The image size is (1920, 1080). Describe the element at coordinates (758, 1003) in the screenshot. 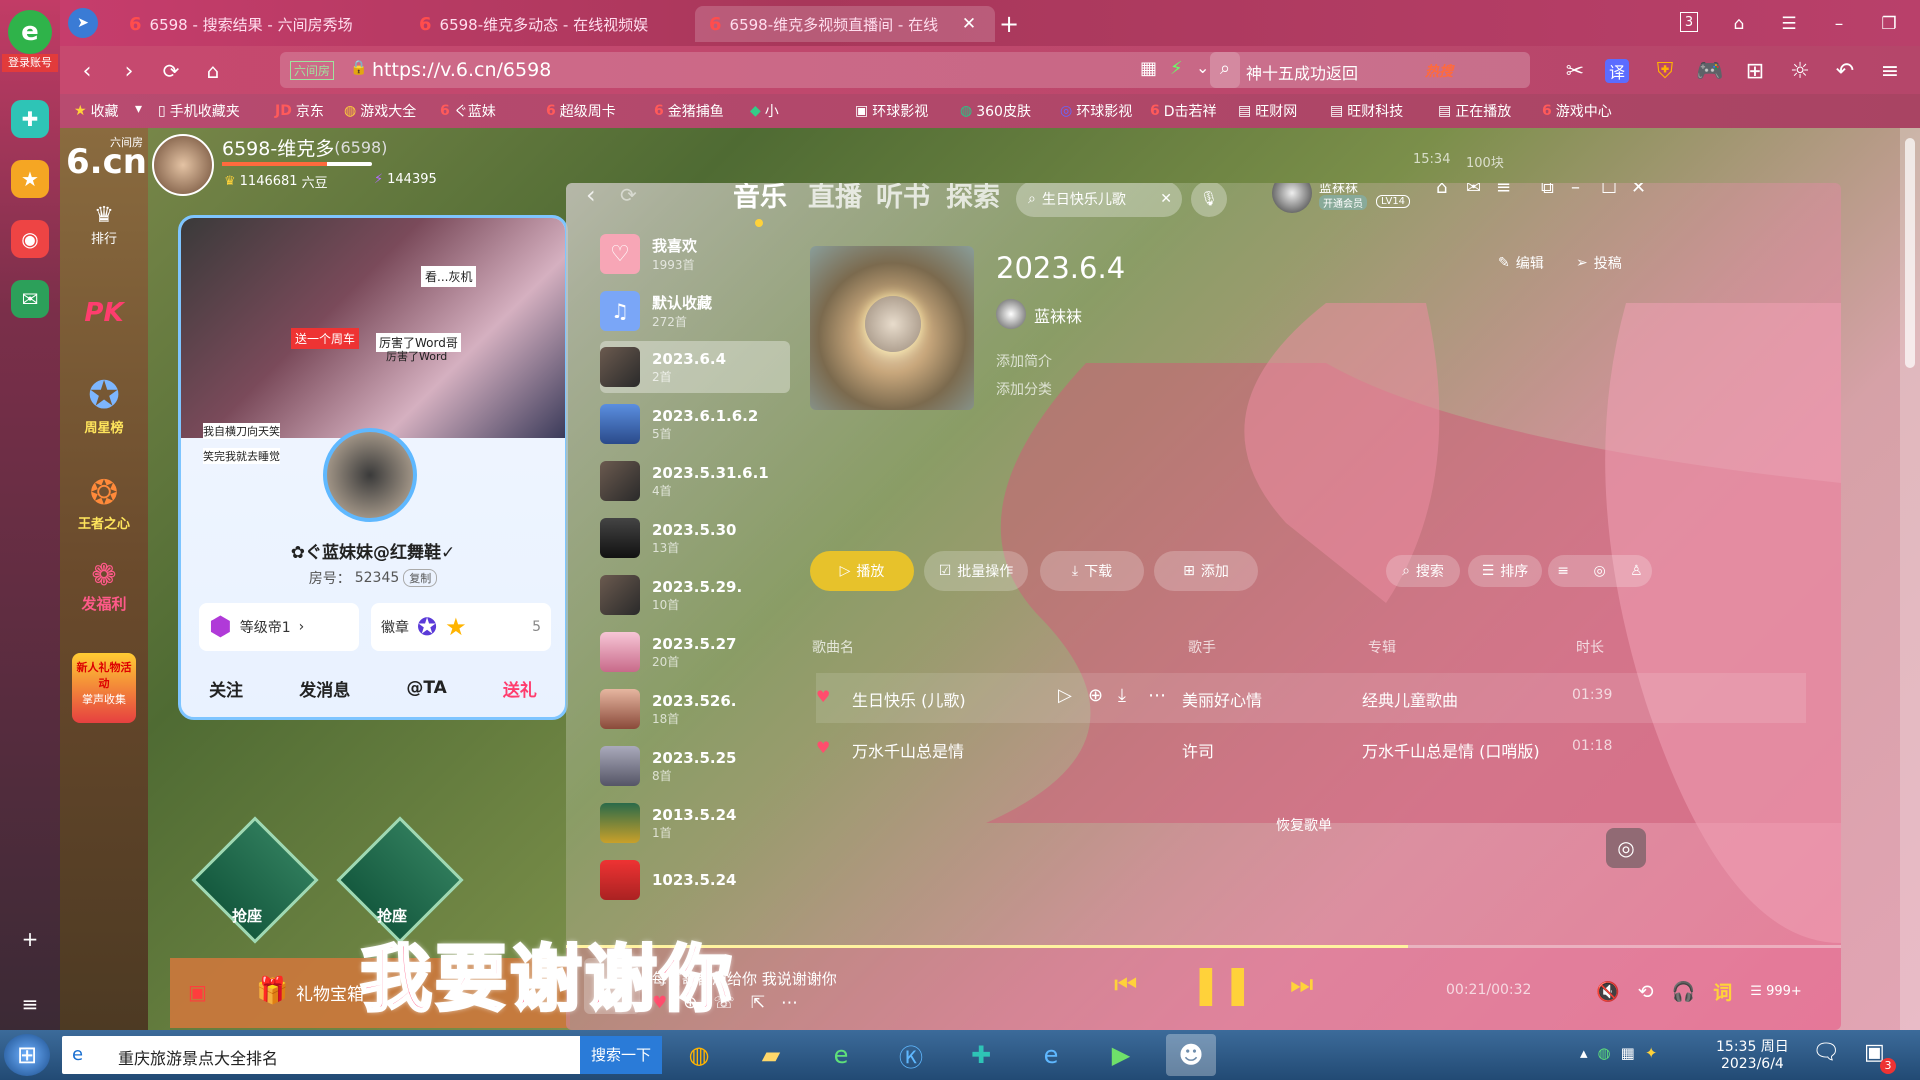

I see `share-icon: ⇱` at that location.